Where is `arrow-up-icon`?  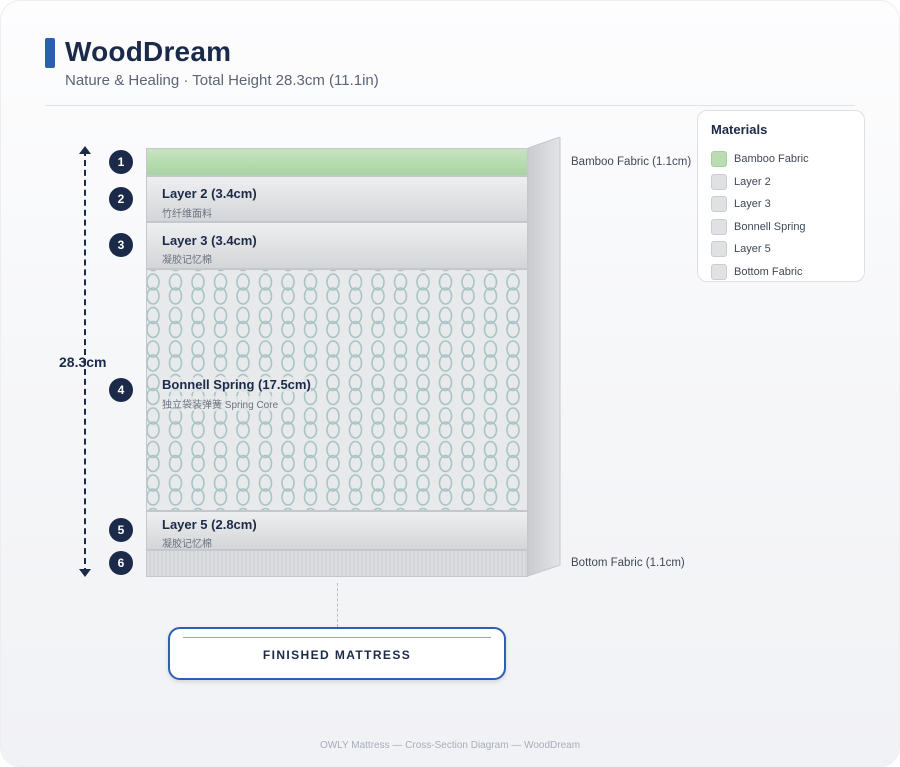
arrow-up-icon is located at coordinates (85, 150).